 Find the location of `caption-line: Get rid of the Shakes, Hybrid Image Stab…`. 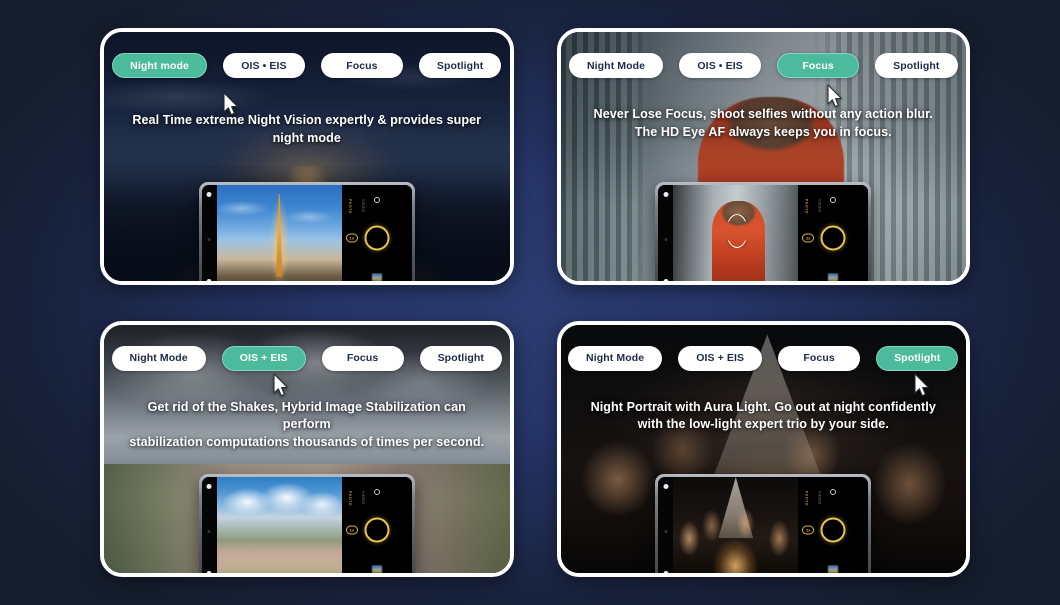

caption-line: Get rid of the Shakes, Hybrid Image Stab… is located at coordinates (306, 415).